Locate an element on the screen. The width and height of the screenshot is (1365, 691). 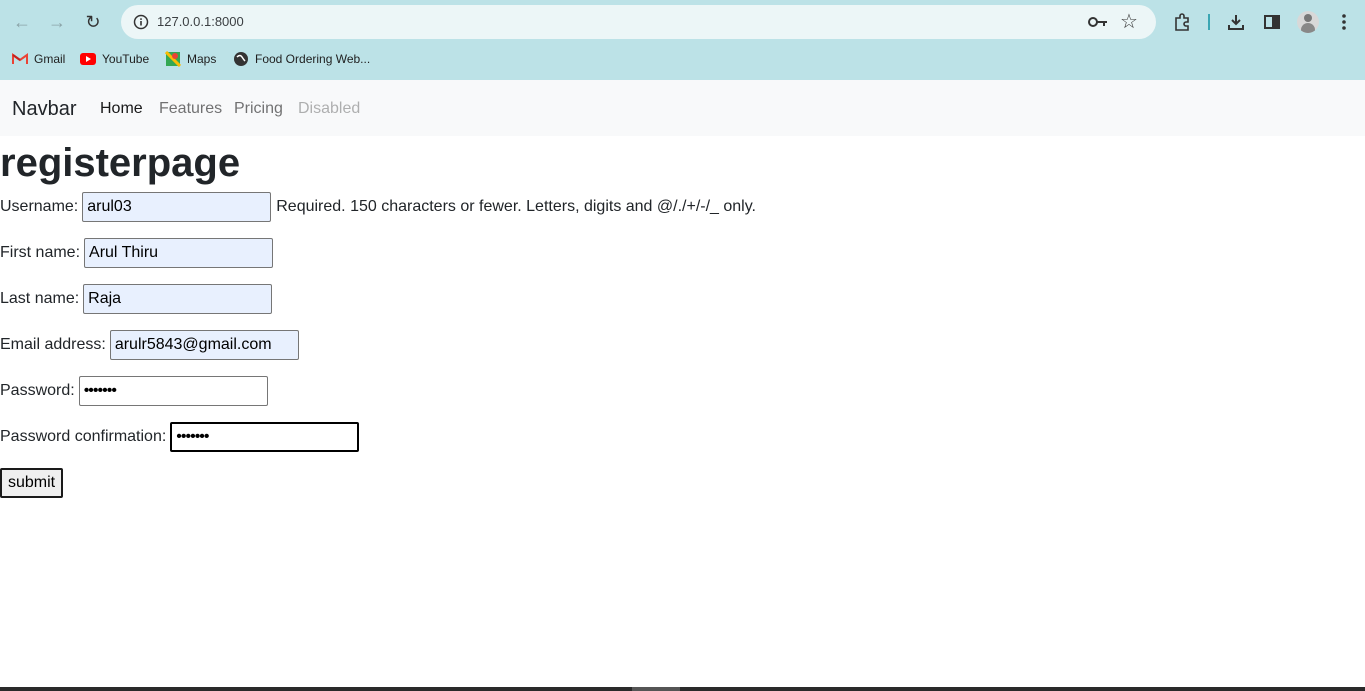
site-info-icon is located at coordinates (141, 22).